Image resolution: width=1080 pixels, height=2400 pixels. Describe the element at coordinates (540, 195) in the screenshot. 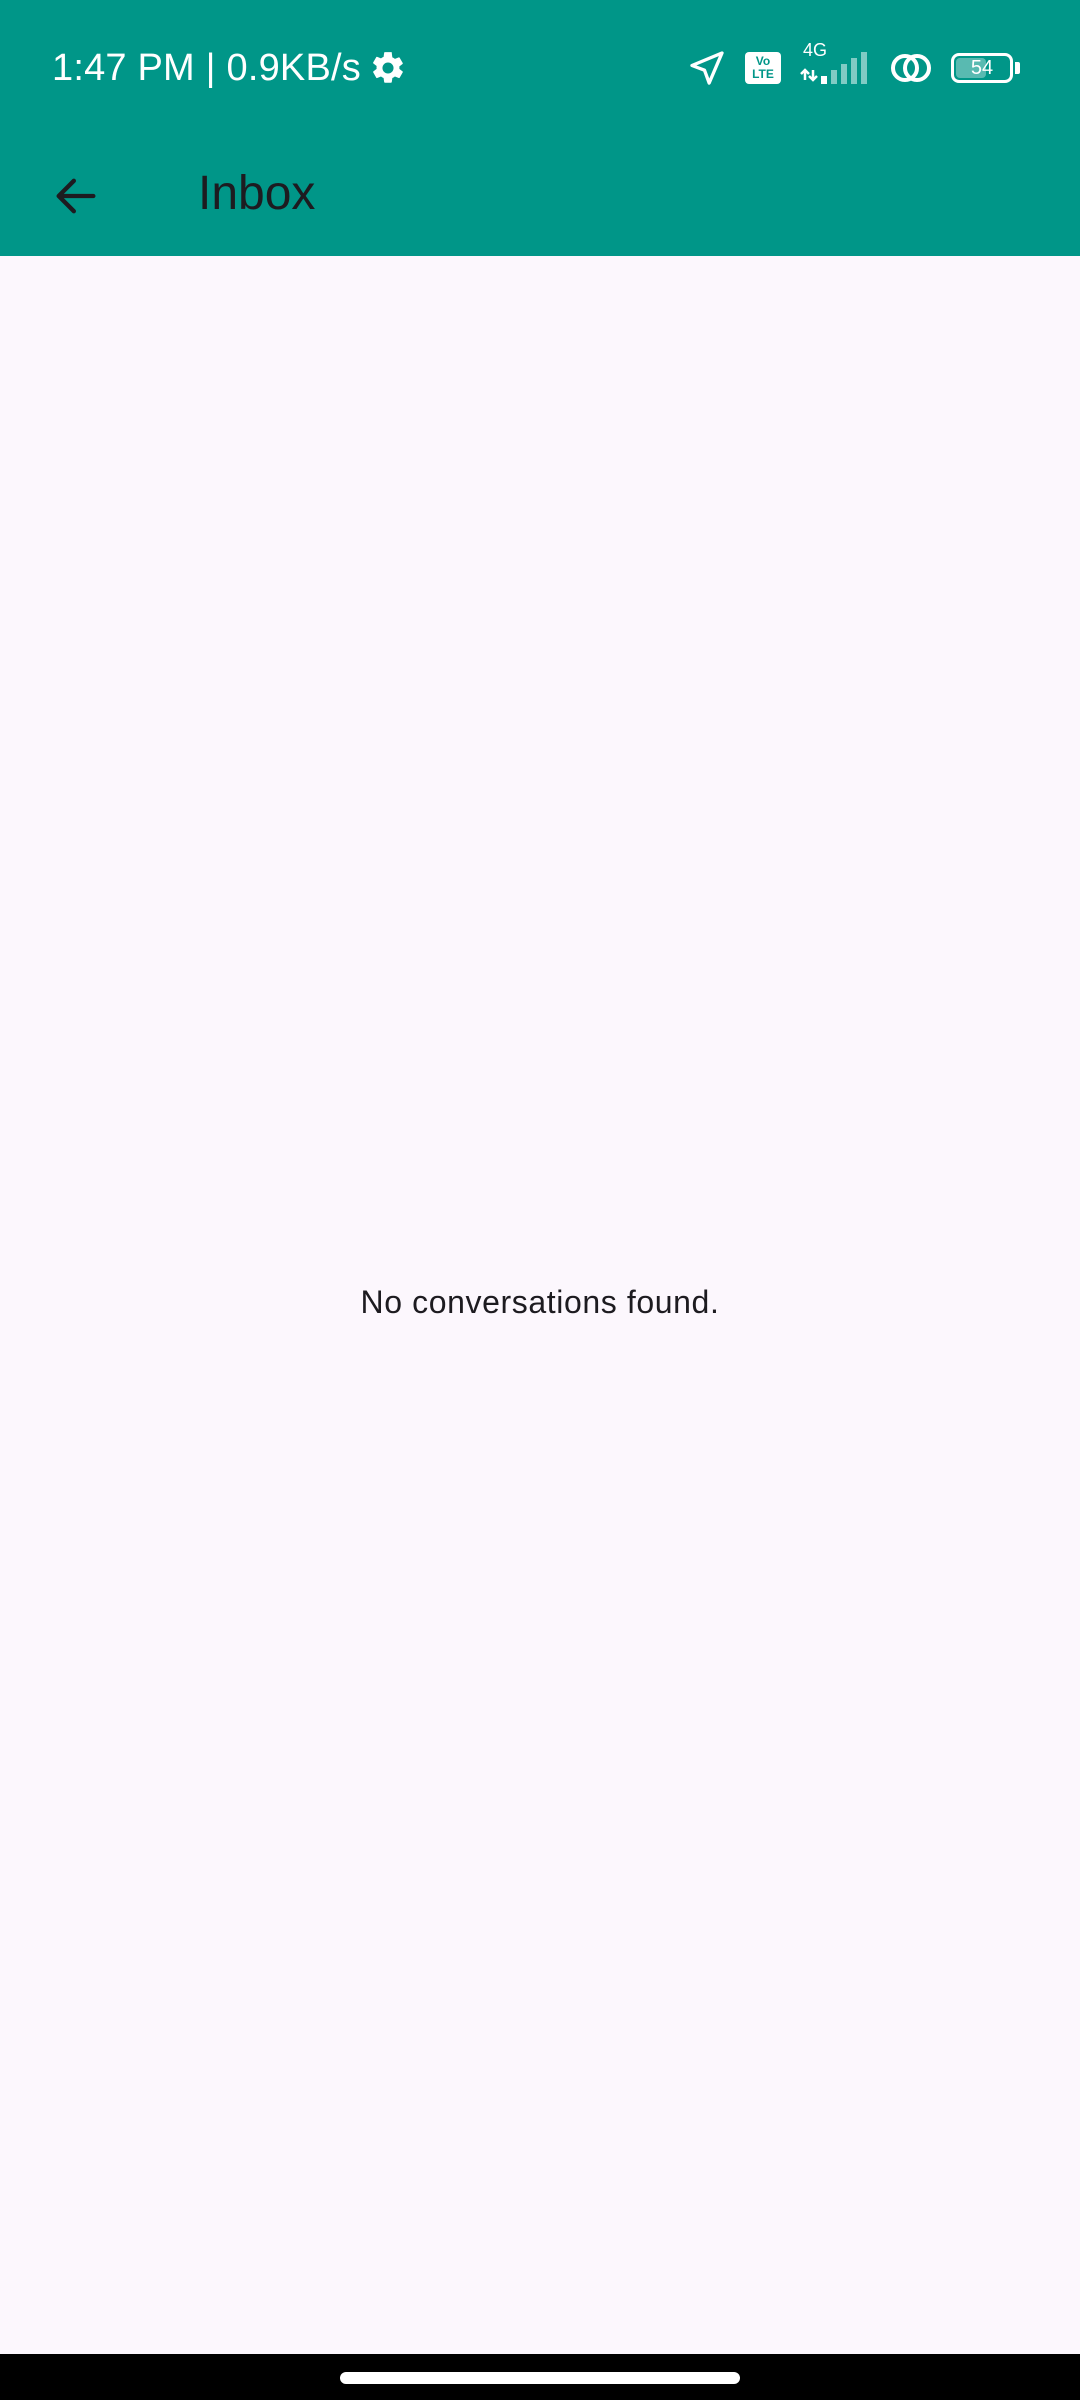

I see `app-bar: Inbox` at that location.